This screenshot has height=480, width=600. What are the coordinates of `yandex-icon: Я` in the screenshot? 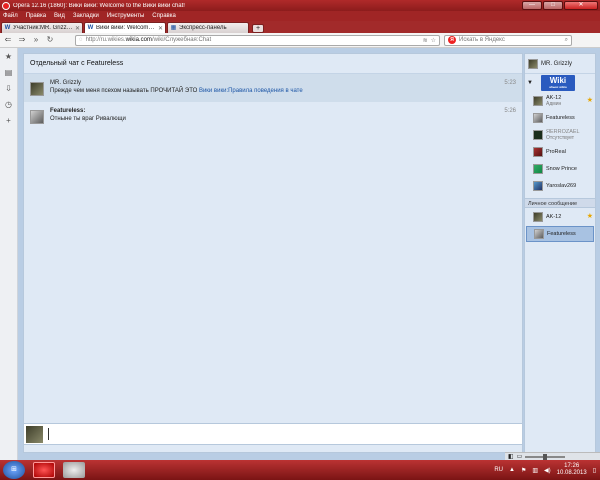 It's located at (452, 40).